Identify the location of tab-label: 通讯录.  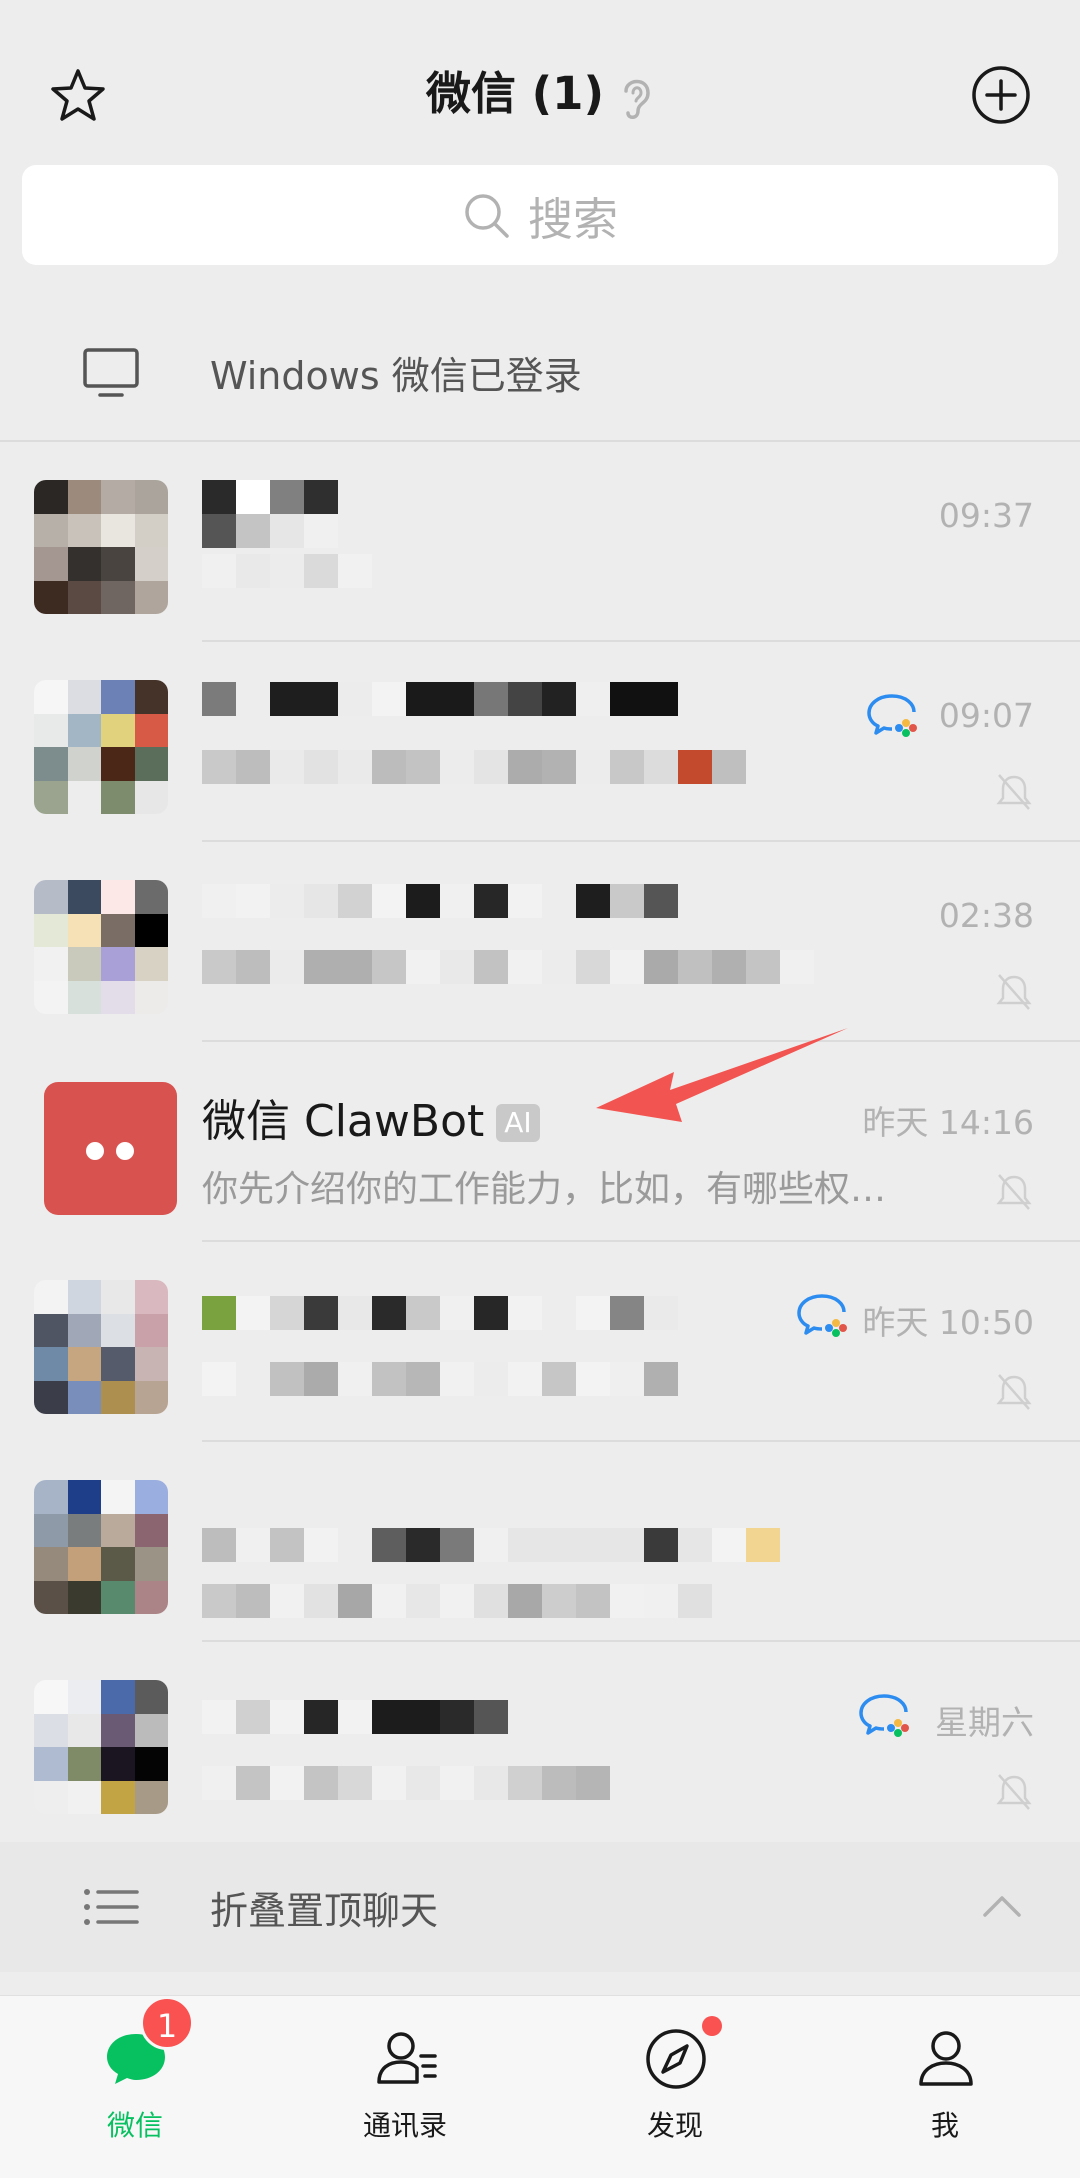
(404, 2125).